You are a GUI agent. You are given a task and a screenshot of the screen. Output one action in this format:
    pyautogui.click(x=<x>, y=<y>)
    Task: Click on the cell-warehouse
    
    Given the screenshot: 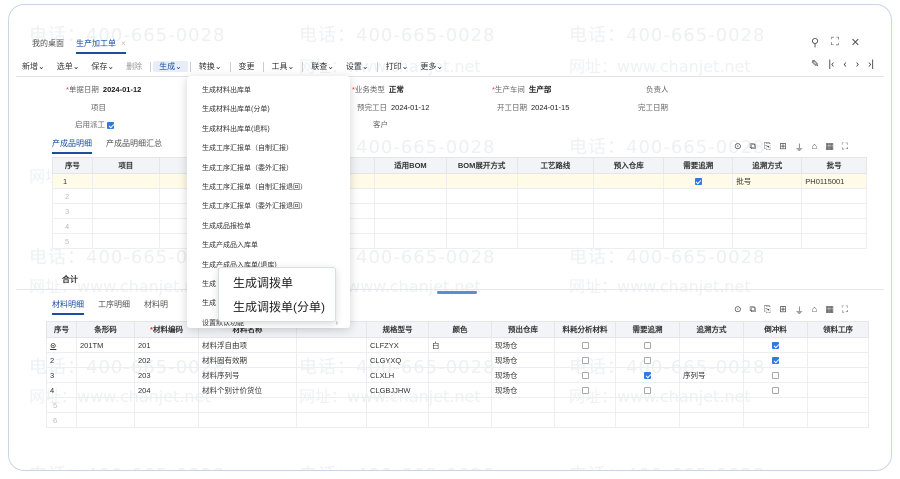 What is the action you would take?
    pyautogui.click(x=629, y=181)
    